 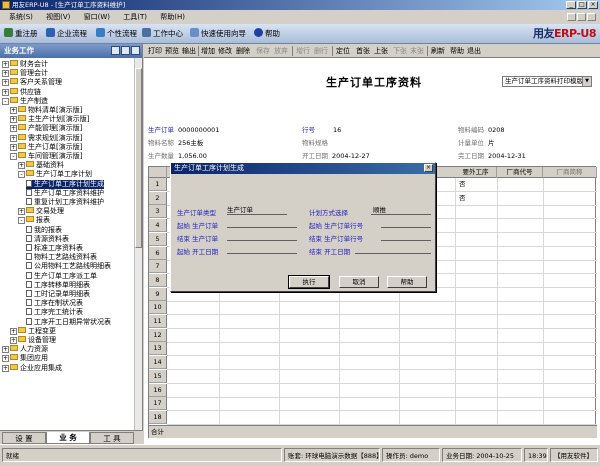 I want to click on tab-settings: 设 置, so click(x=24, y=438).